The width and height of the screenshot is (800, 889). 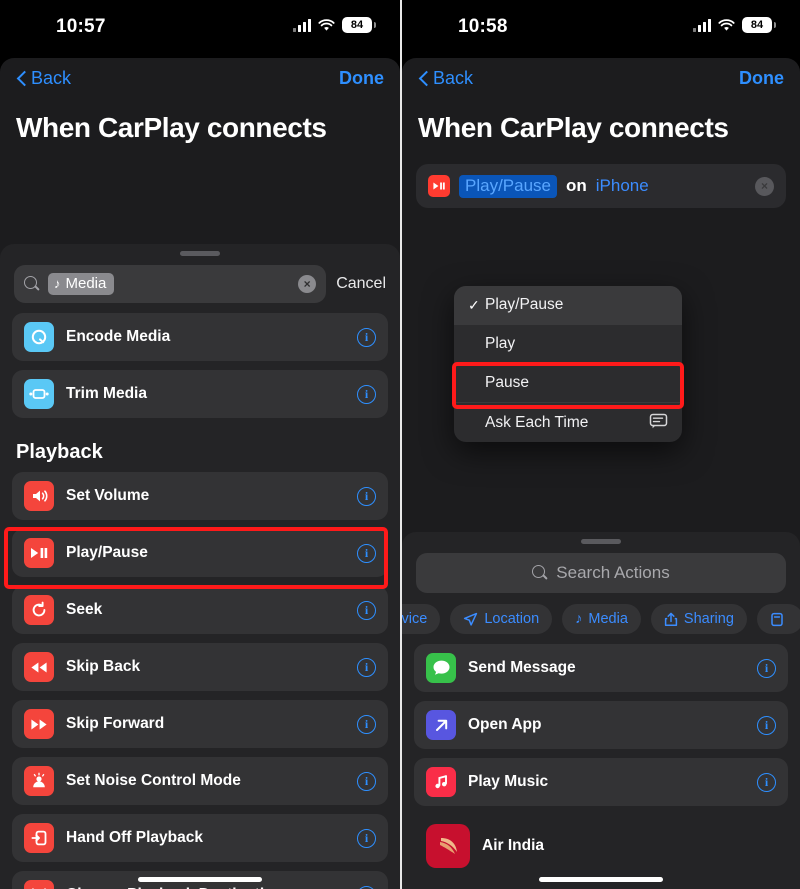 I want to click on battery-level: 84, so click(x=357, y=25).